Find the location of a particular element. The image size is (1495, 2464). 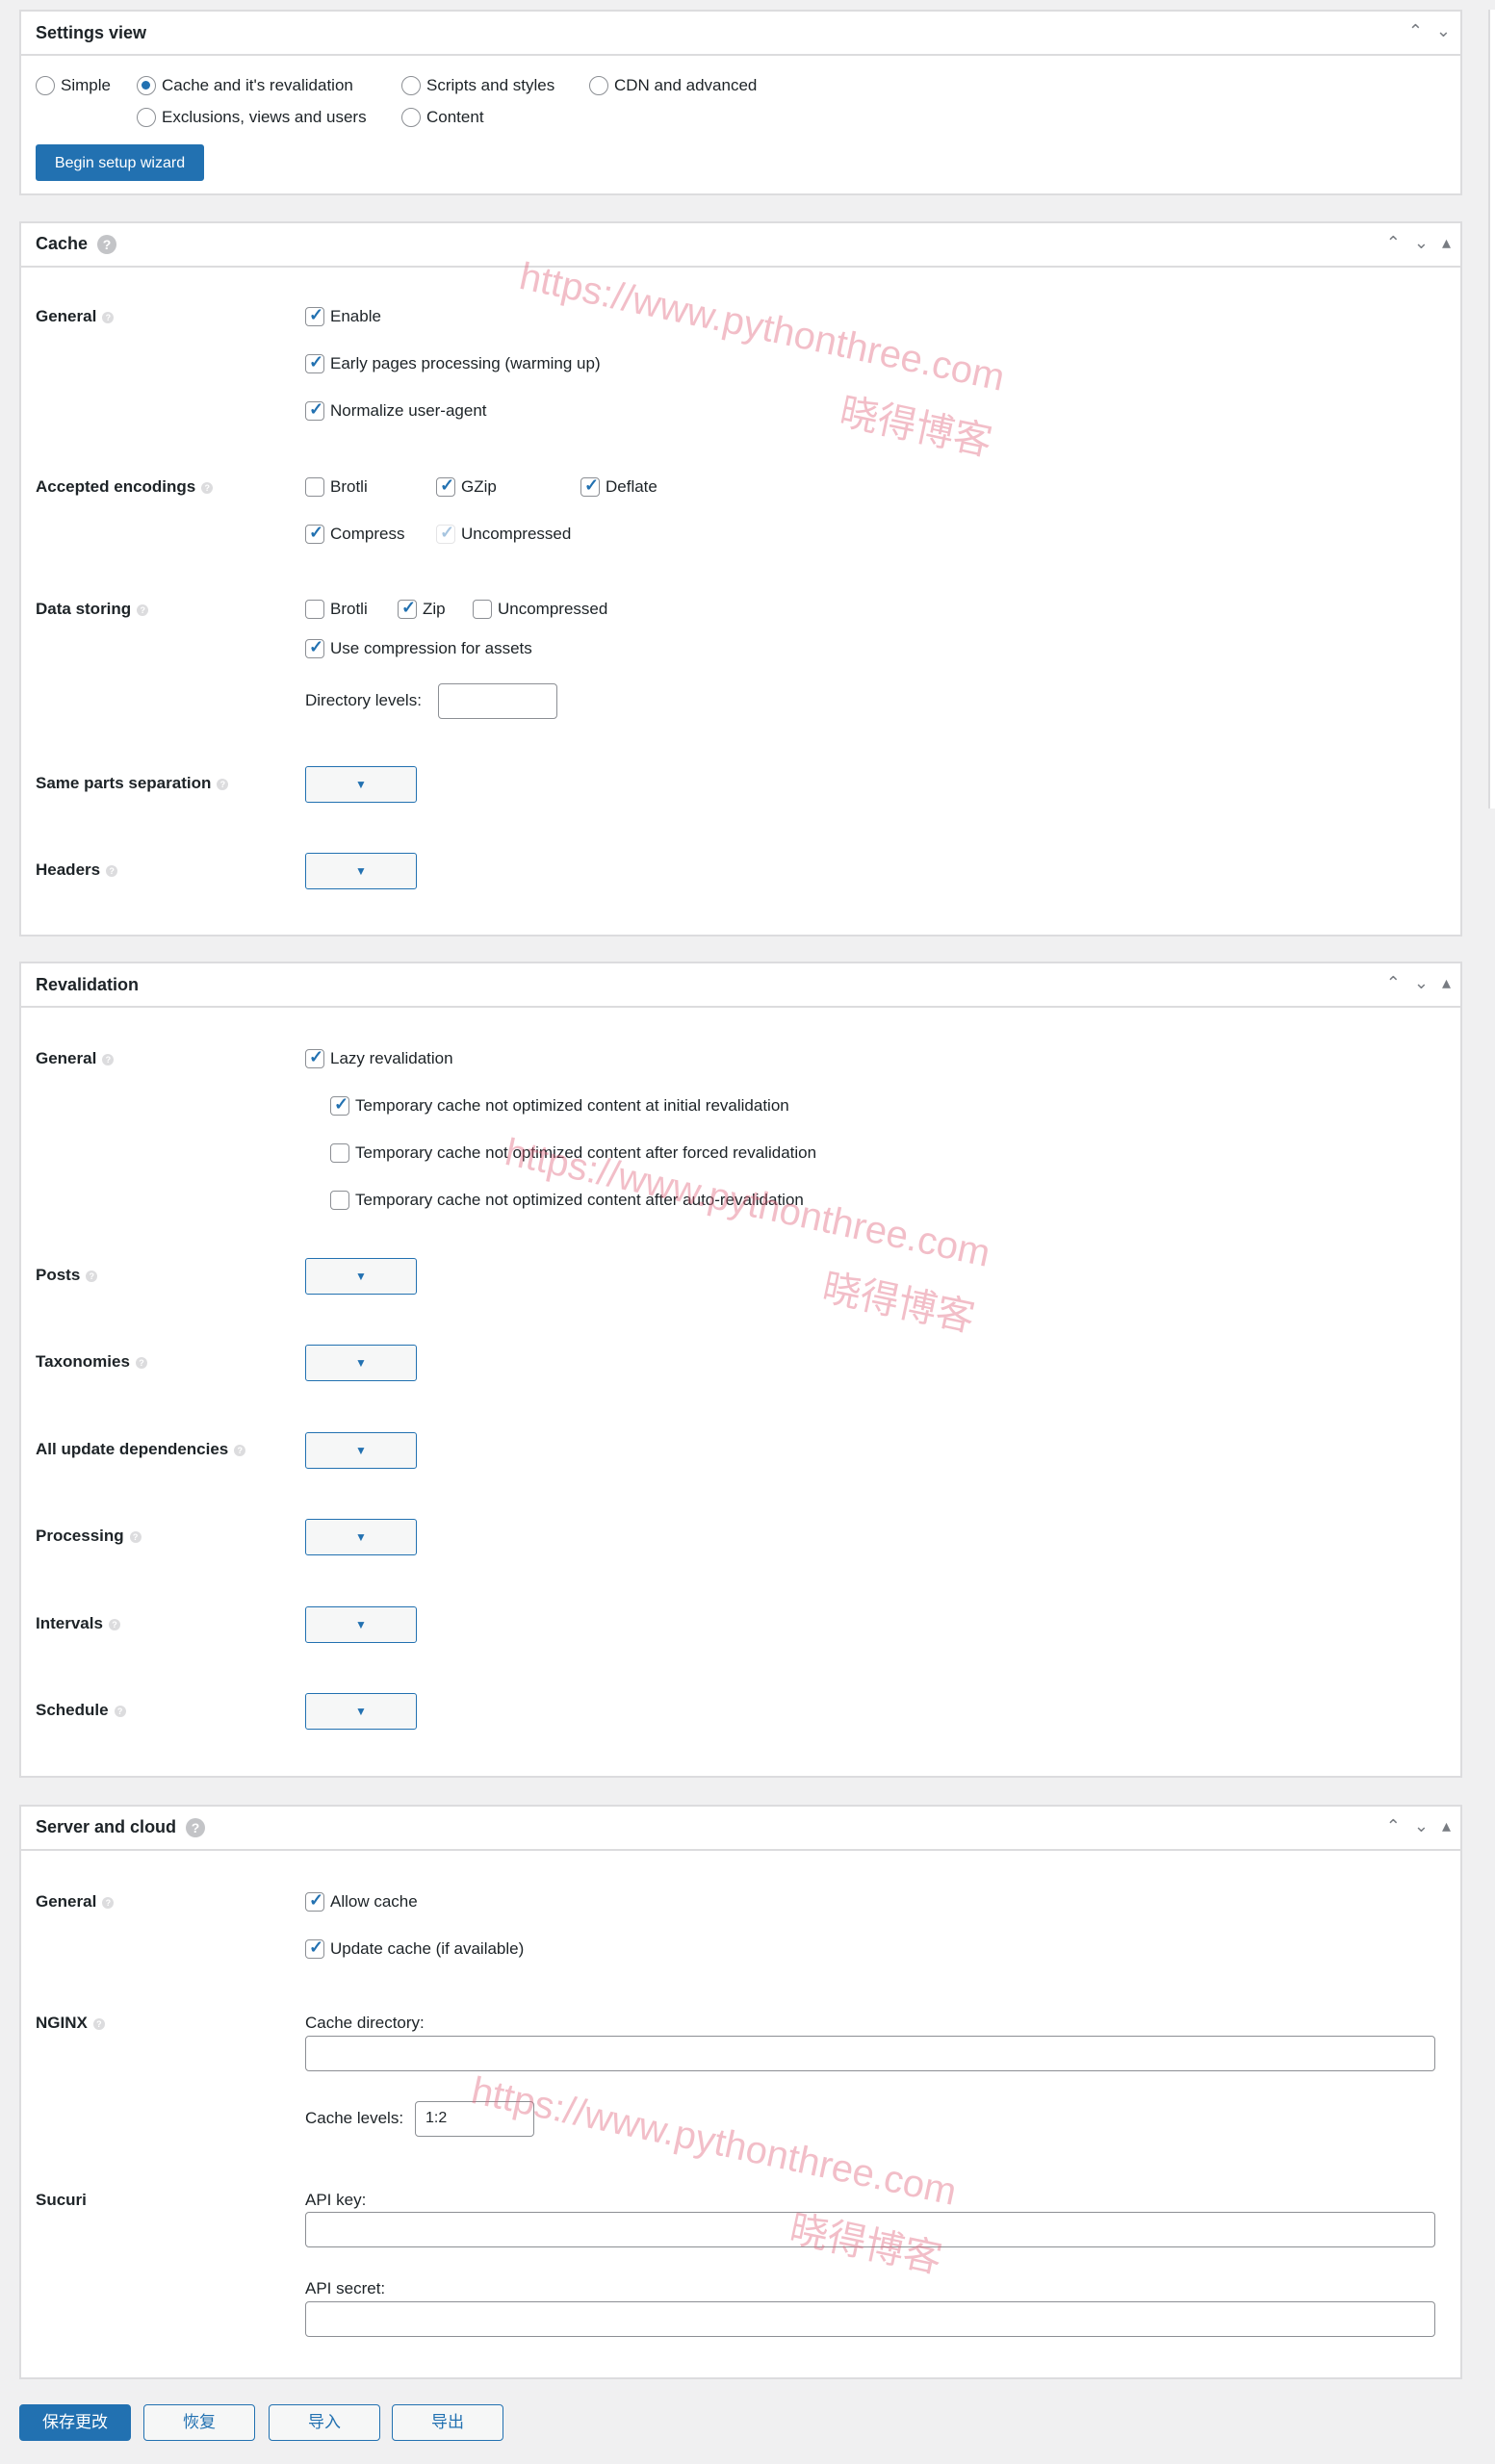

panel-header: Server and cloud? ⌃ ⌄ ▴ is located at coordinates (740, 1829).